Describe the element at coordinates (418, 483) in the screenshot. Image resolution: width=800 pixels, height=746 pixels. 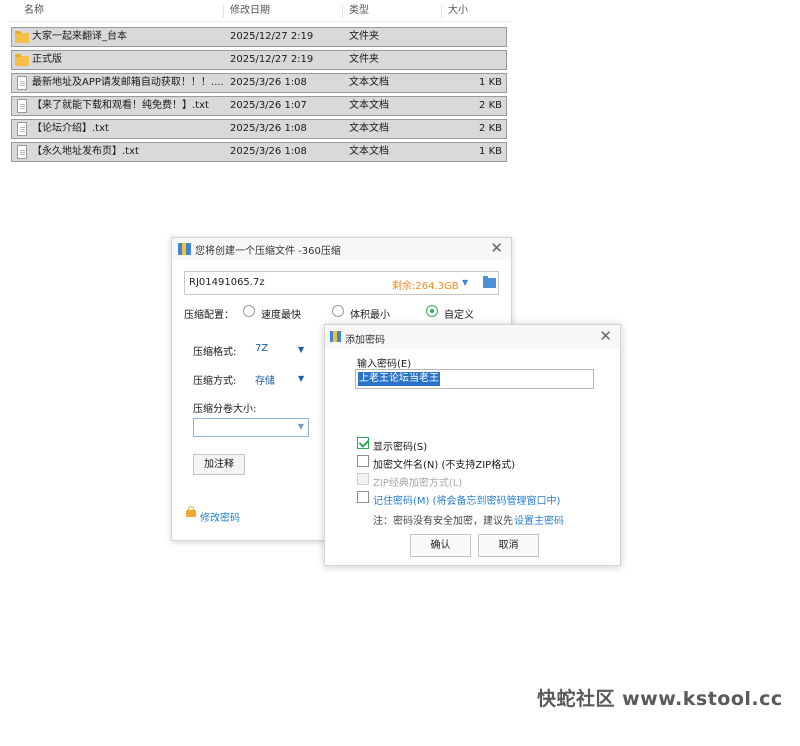
I see `zip-classic-encryption-label: ZIP经典加密方式(L)` at that location.